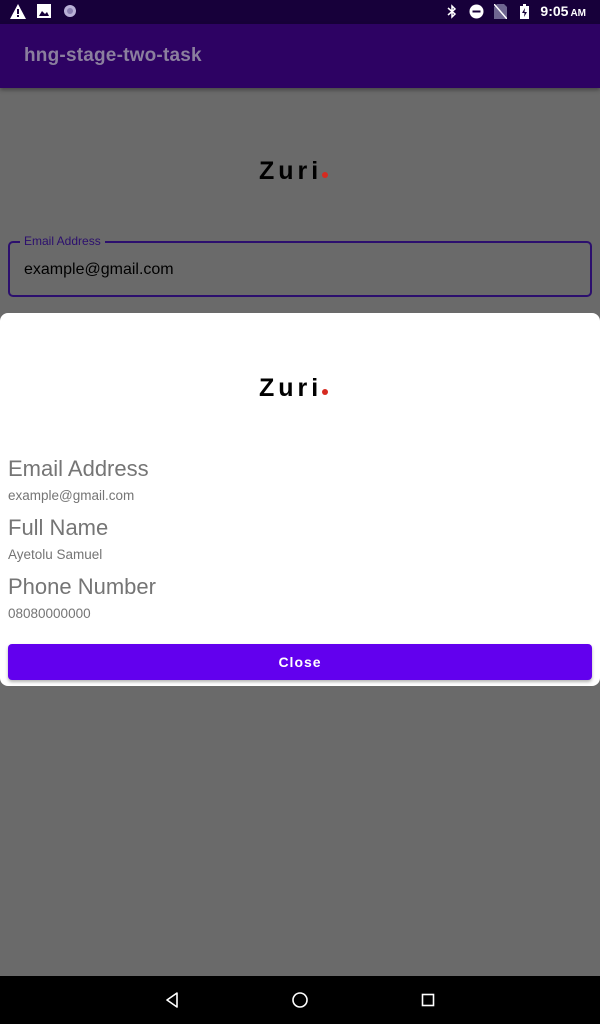 Image resolution: width=600 pixels, height=1024 pixels. What do you see at coordinates (500, 11) in the screenshot?
I see `no-sim-icon` at bounding box center [500, 11].